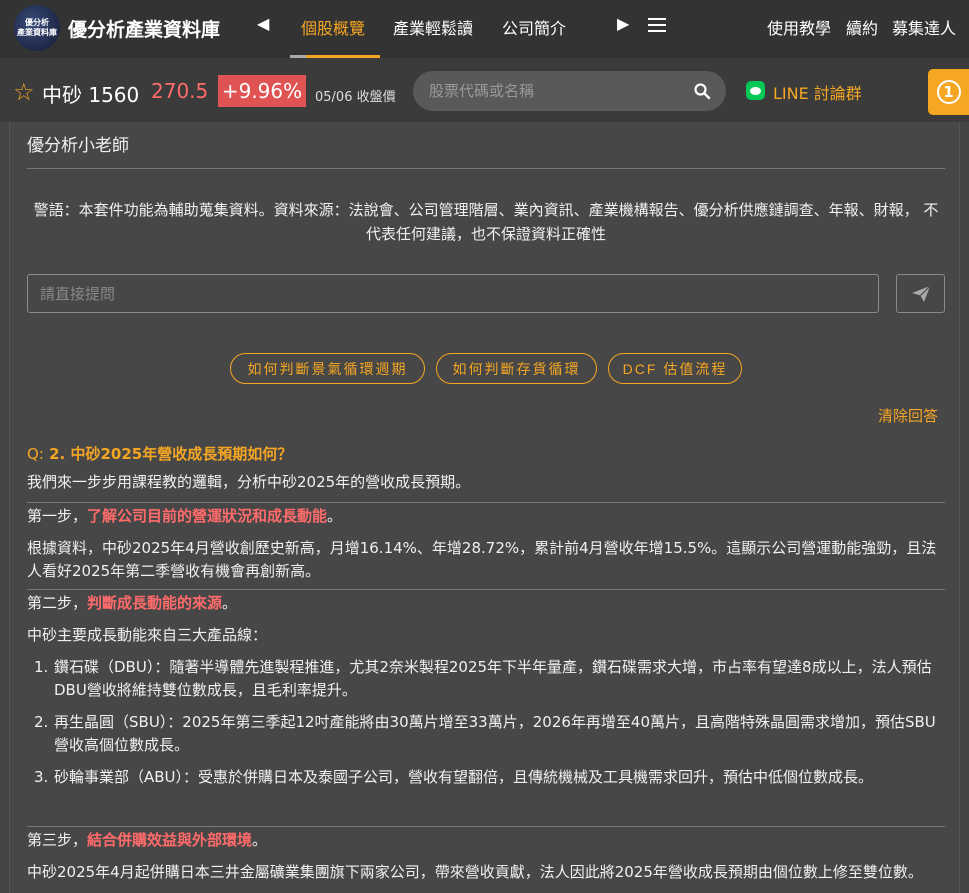  What do you see at coordinates (78, 146) in the screenshot?
I see `panel-title: 優分析小老師` at bounding box center [78, 146].